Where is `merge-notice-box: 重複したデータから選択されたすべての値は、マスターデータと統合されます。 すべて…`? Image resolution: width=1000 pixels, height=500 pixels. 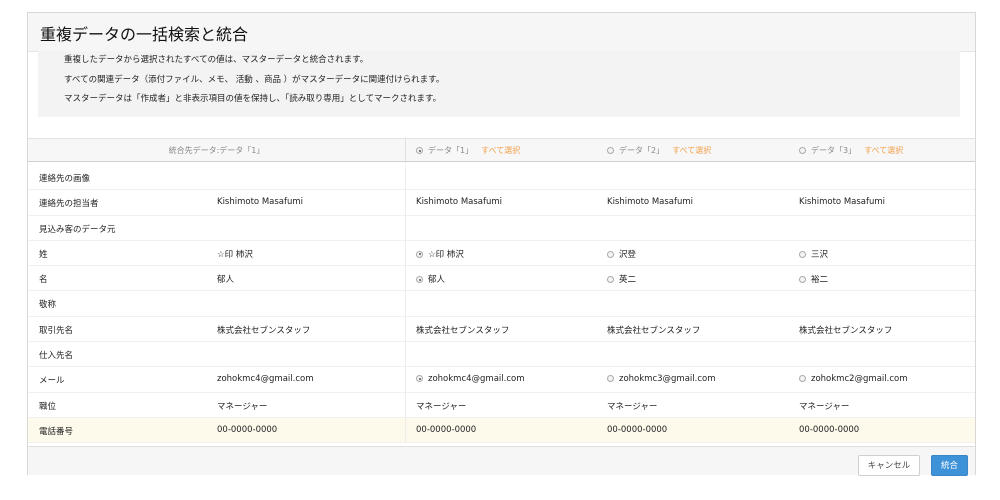 merge-notice-box: 重複したデータから選択されたすべての値は、マスターデータと統合されます。 すべて… is located at coordinates (499, 84).